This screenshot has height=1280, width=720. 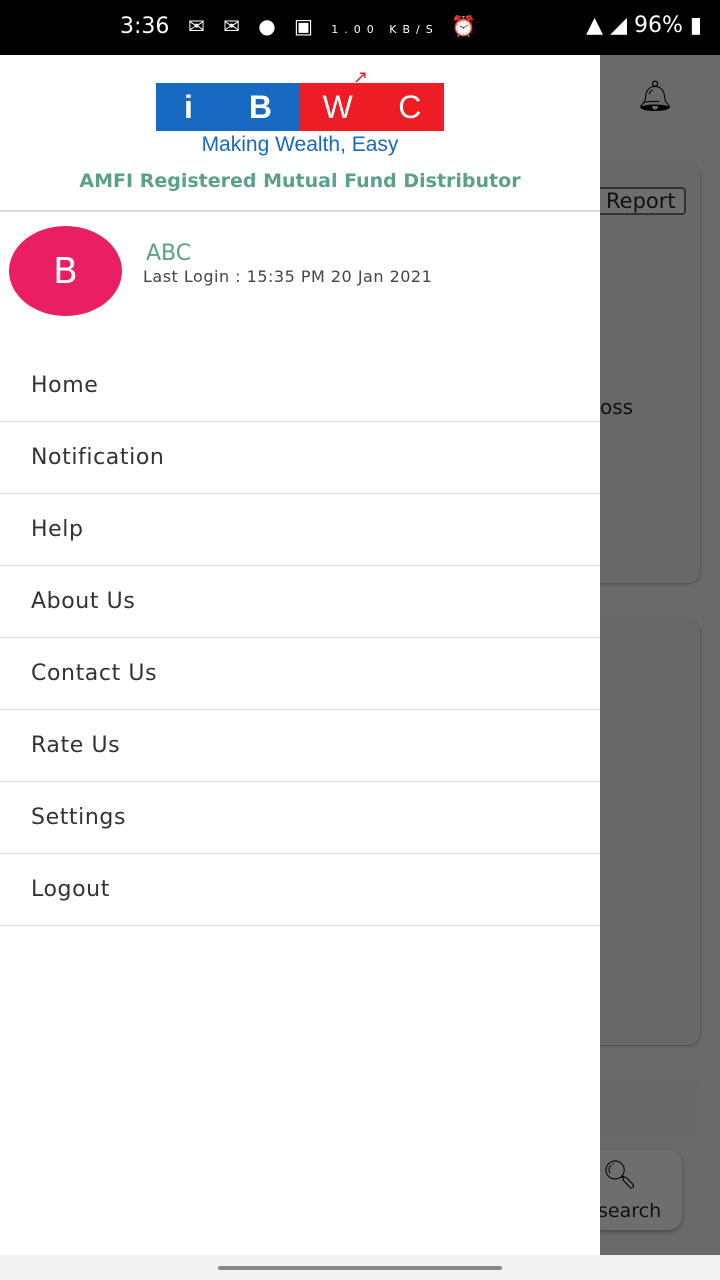 I want to click on status-right: ▲ ◢ 96% ▮, so click(x=644, y=25).